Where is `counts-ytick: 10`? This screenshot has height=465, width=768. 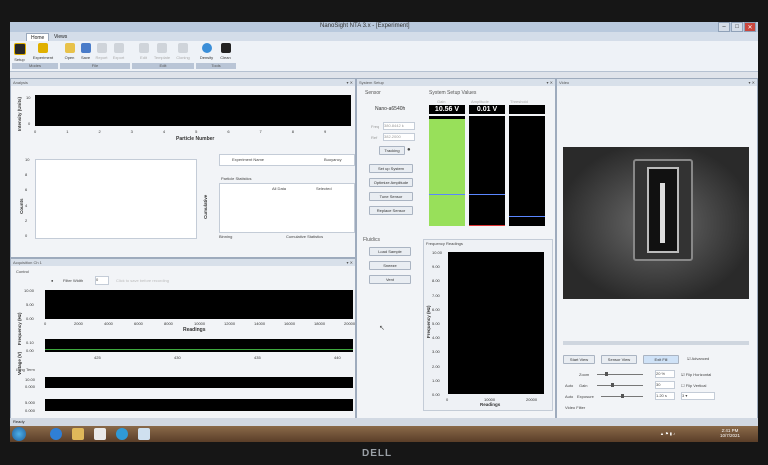 counts-ytick: 10 is located at coordinates (27, 159).